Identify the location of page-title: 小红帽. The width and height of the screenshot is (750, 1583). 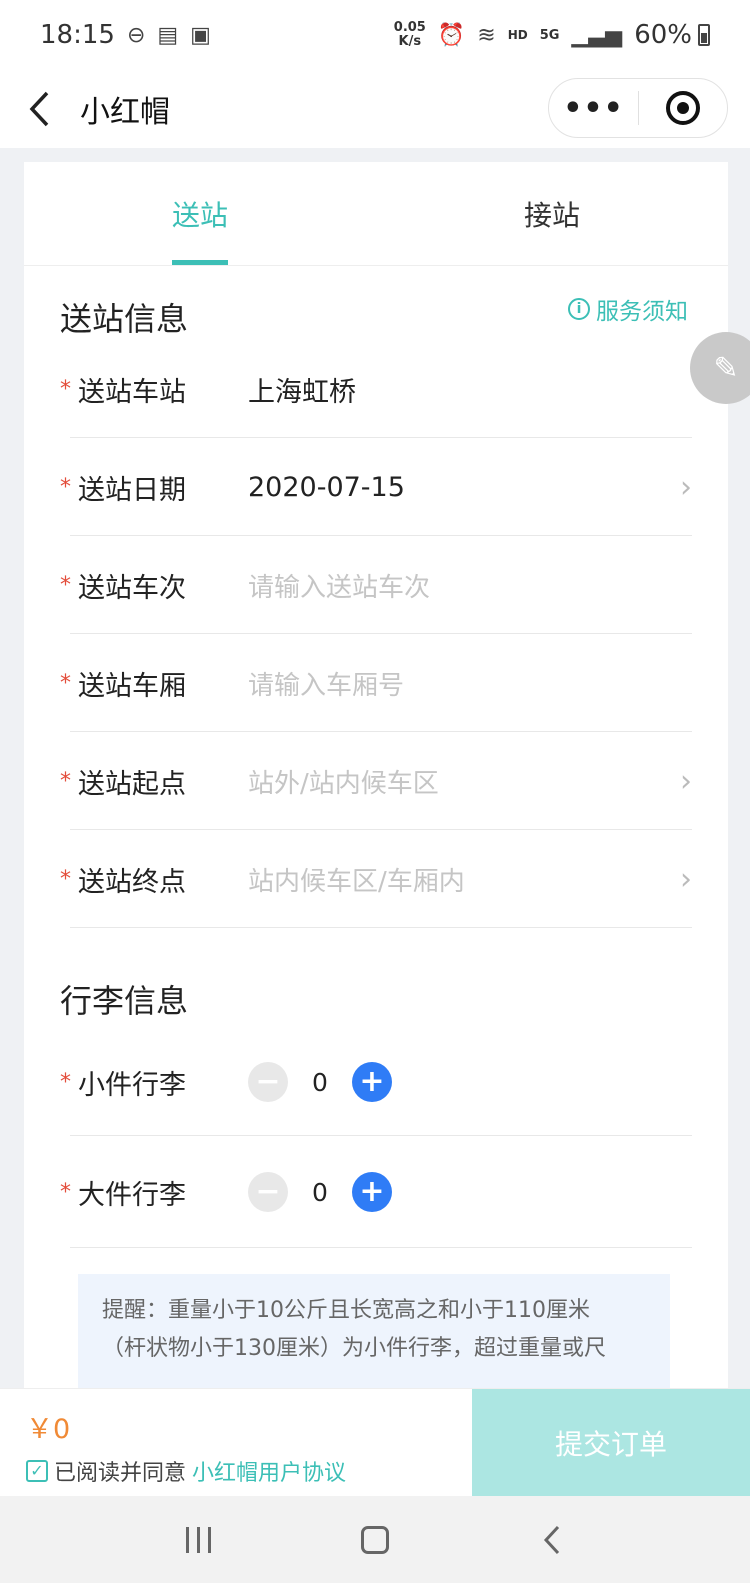
(125, 112).